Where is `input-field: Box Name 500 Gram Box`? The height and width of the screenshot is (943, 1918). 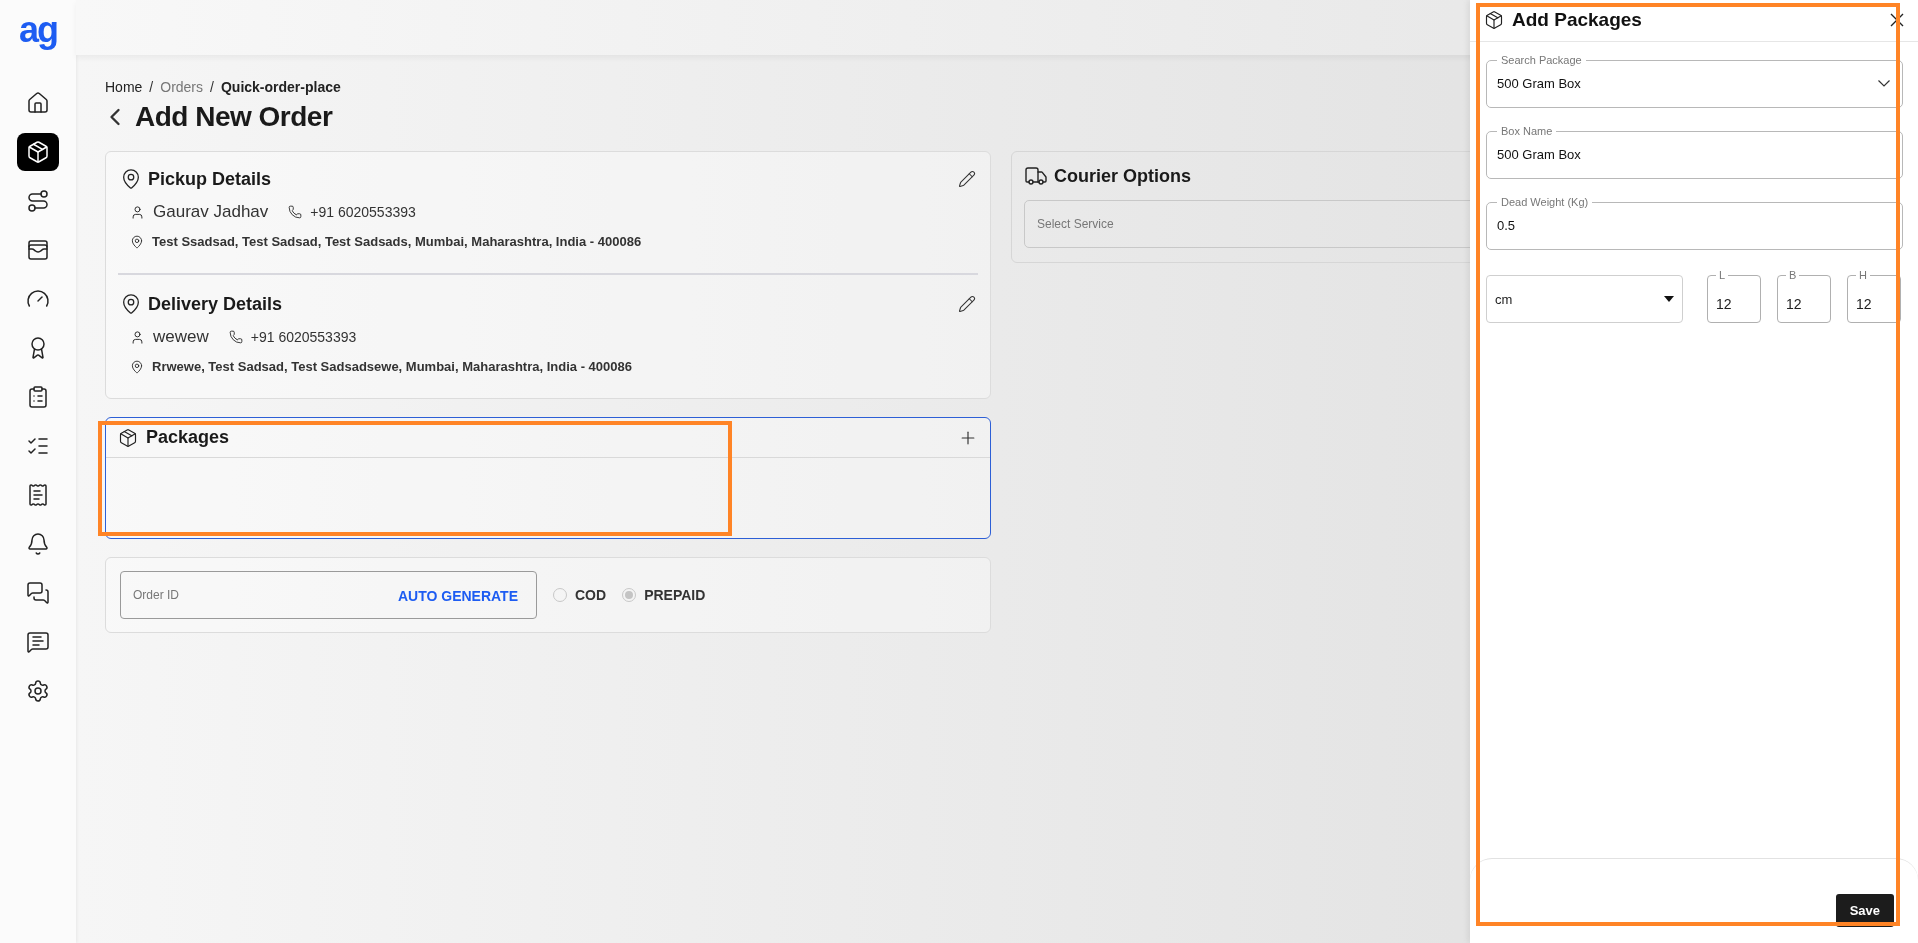 input-field: Box Name 500 Gram Box is located at coordinates (1694, 152).